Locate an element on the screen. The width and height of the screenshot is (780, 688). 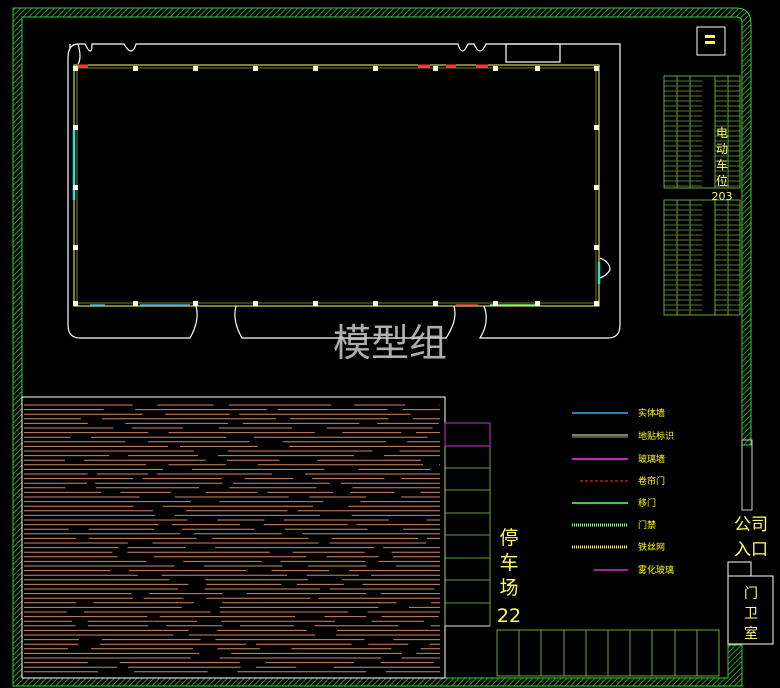
legend-label-frosted-glass: 雾化玻璃 is located at coordinates (656, 570).